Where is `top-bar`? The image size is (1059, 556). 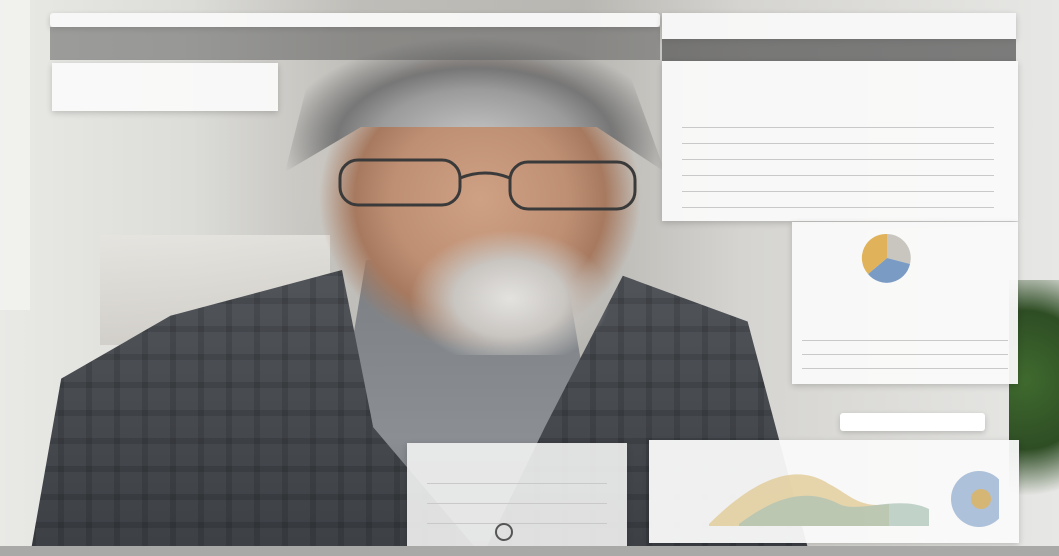 top-bar is located at coordinates (355, 20).